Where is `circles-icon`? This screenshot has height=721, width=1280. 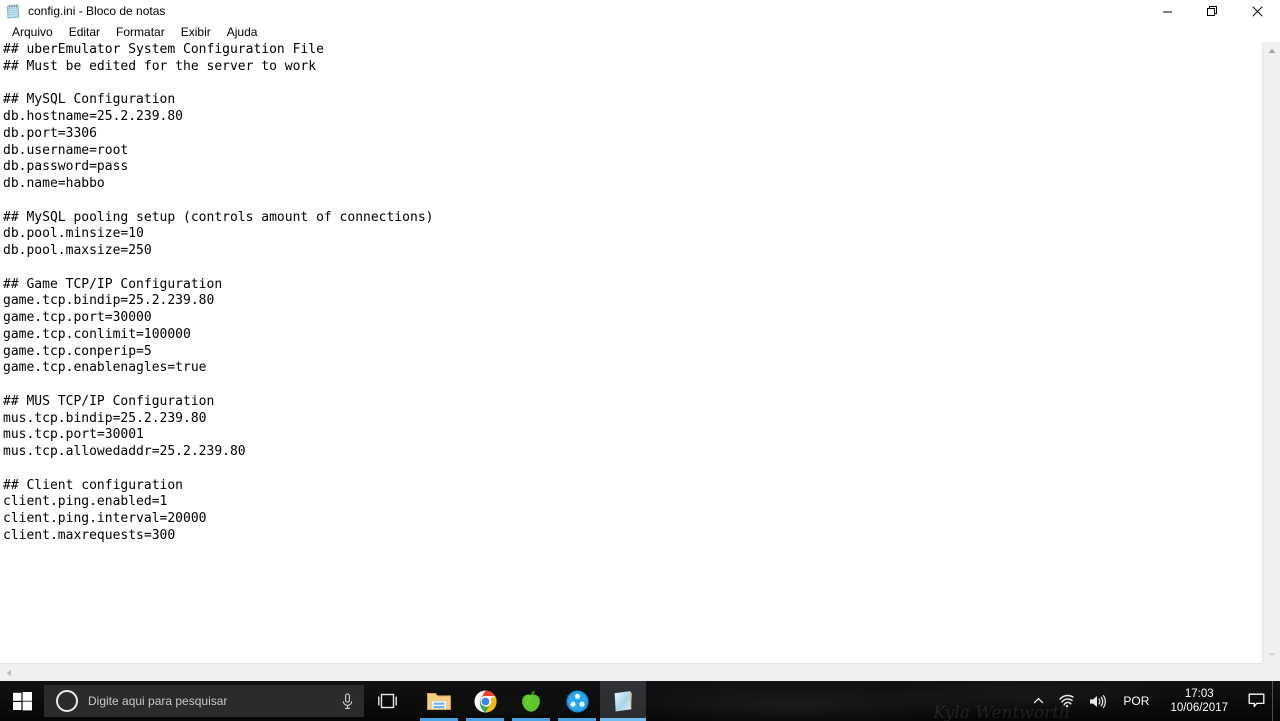
circles-icon is located at coordinates (577, 701).